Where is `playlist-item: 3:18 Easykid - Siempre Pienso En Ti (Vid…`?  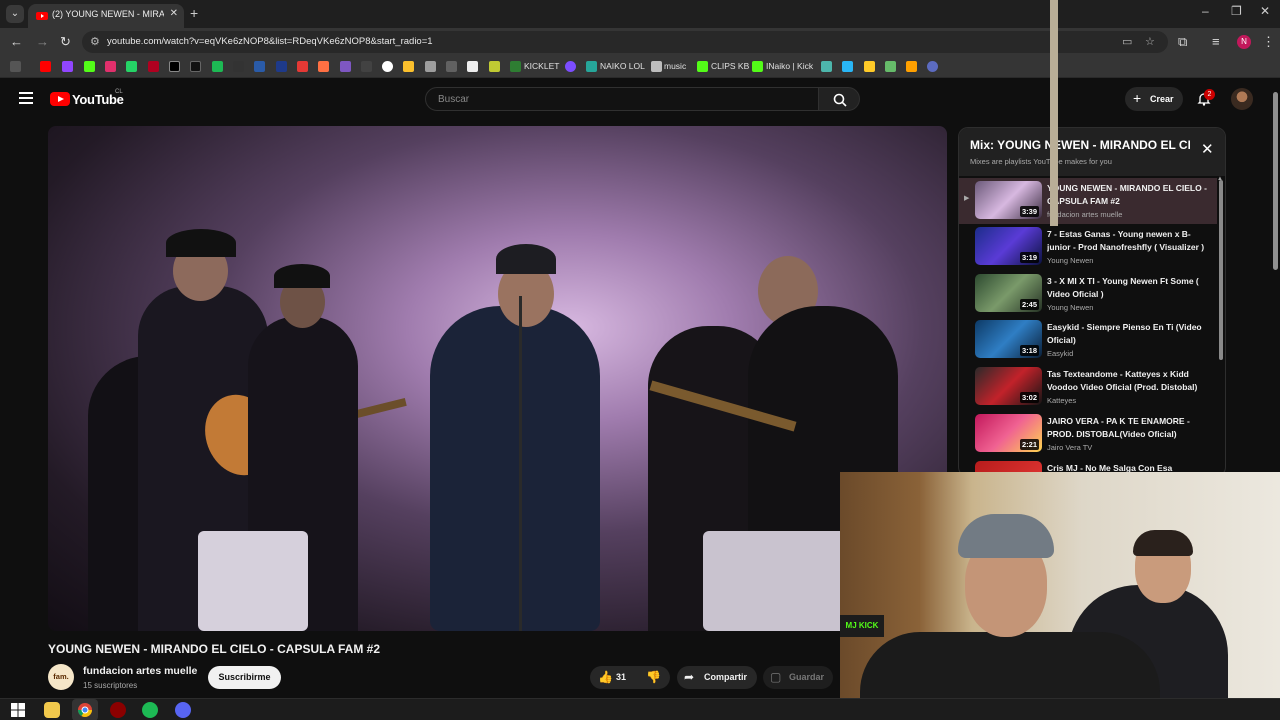 playlist-item: 3:18 Easykid - Siempre Pienso En Ti (Vid… is located at coordinates (1088, 340).